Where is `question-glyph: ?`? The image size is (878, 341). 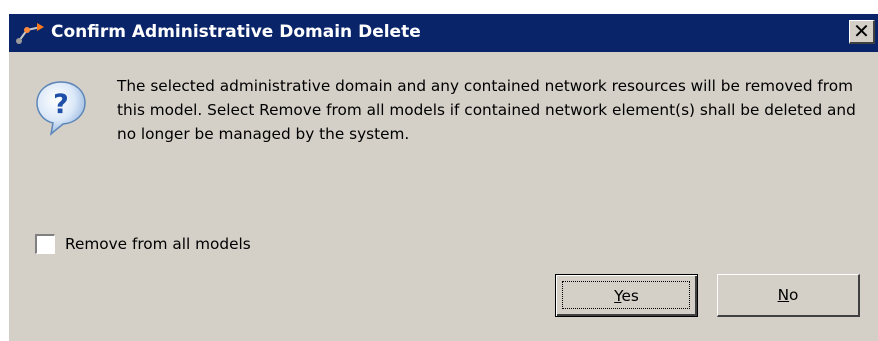 question-glyph: ? is located at coordinates (61, 104).